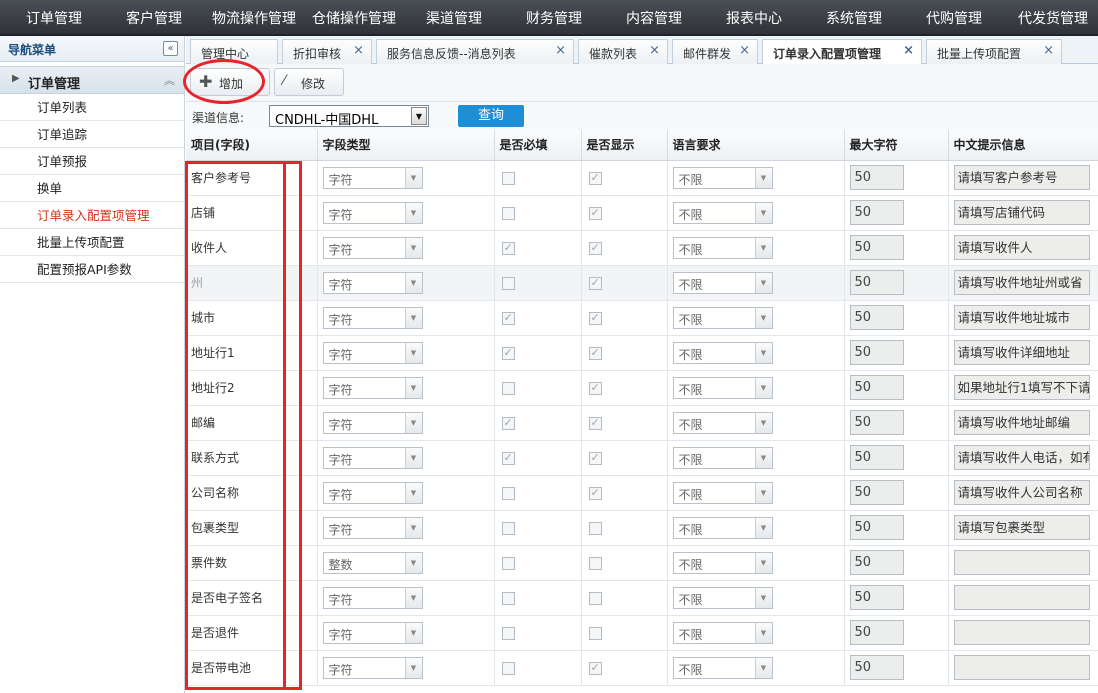 Image resolution: width=1098 pixels, height=693 pixels. I want to click on hint-input: 请填写店铺代码, so click(1021, 212).